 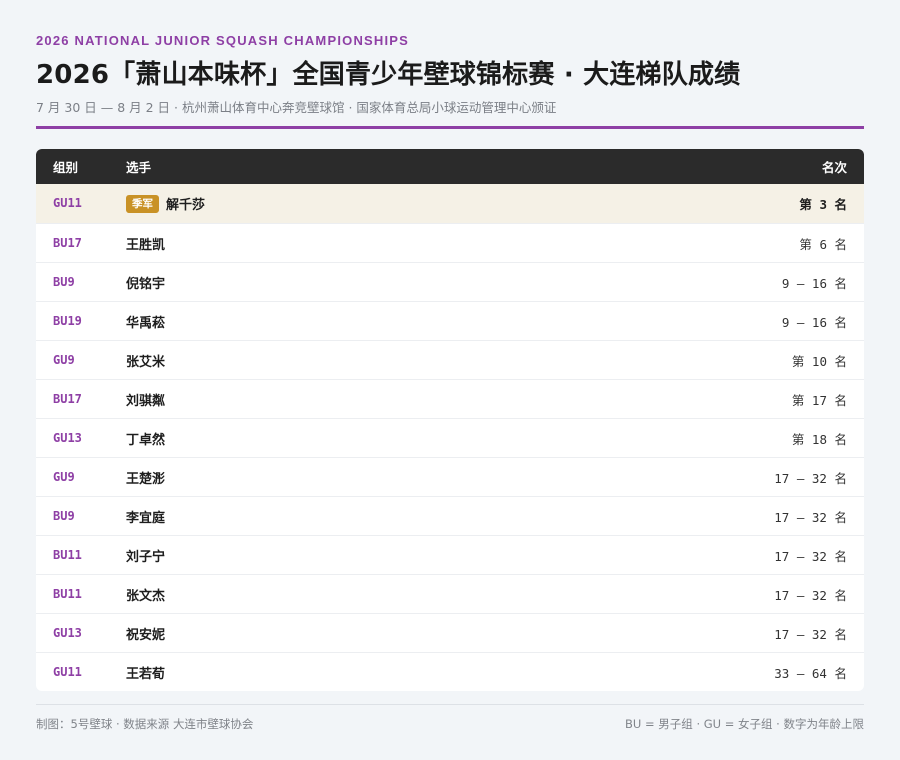 I want to click on player-name: 丁卓然, so click(x=146, y=440).